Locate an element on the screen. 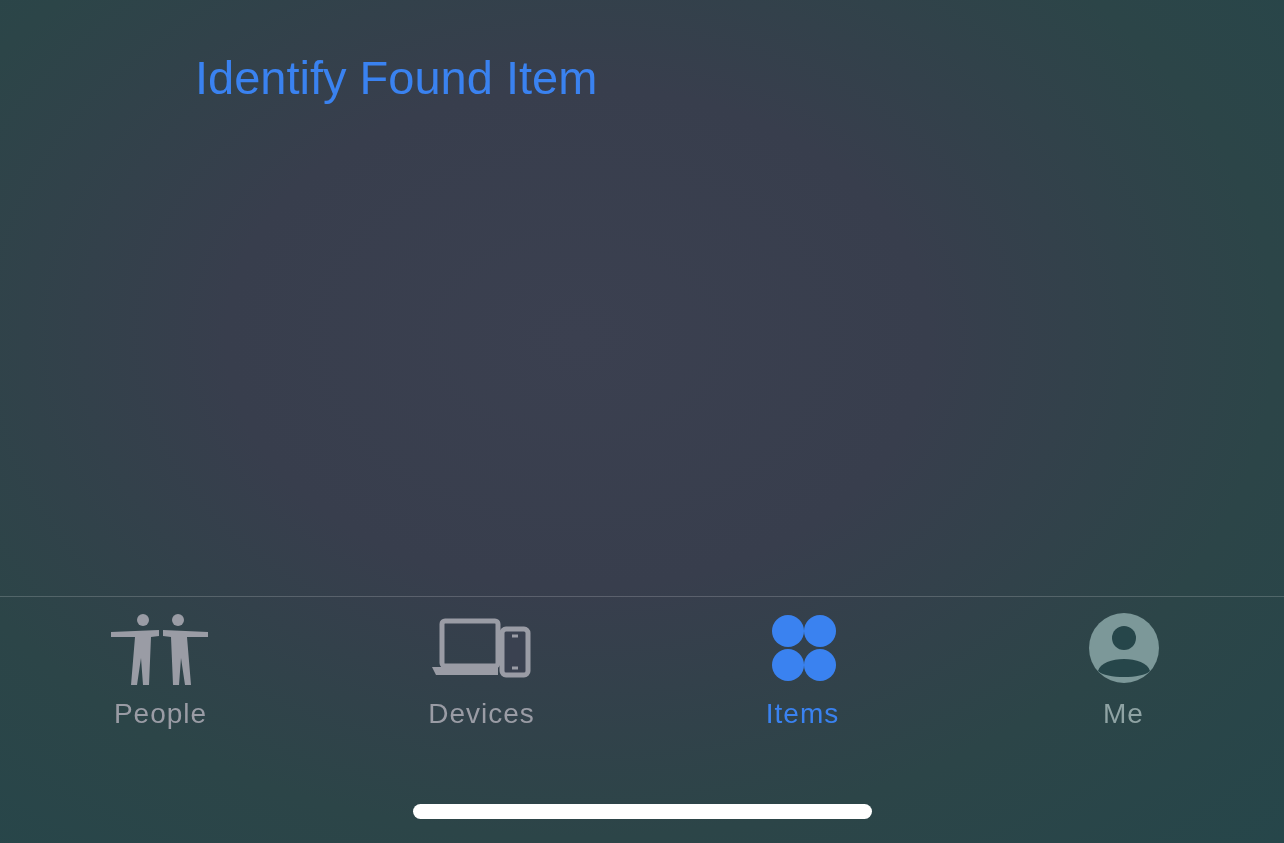  tab-item: Items is located at coordinates (802, 663).